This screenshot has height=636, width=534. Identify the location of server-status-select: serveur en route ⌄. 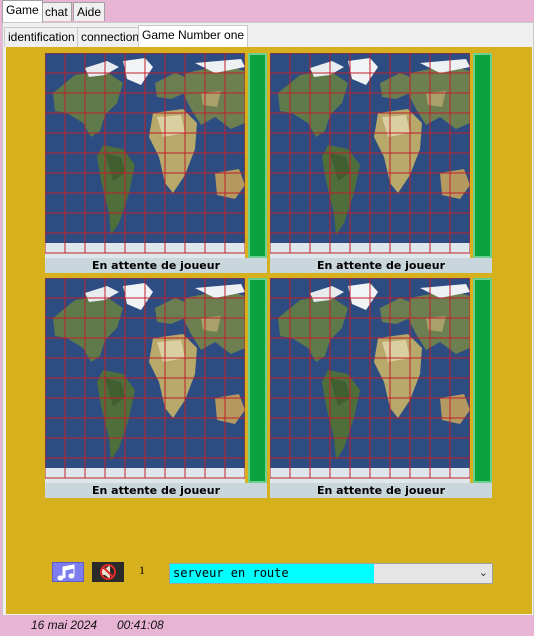
(331, 573).